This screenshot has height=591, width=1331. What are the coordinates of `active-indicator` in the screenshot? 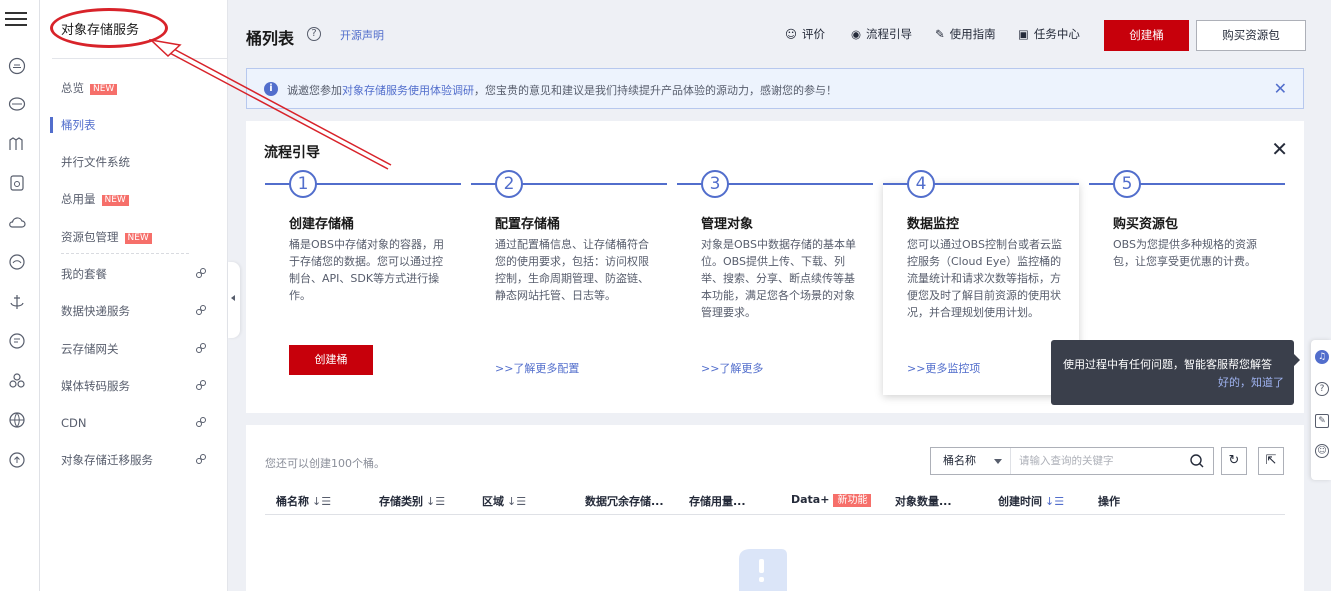 It's located at (51, 125).